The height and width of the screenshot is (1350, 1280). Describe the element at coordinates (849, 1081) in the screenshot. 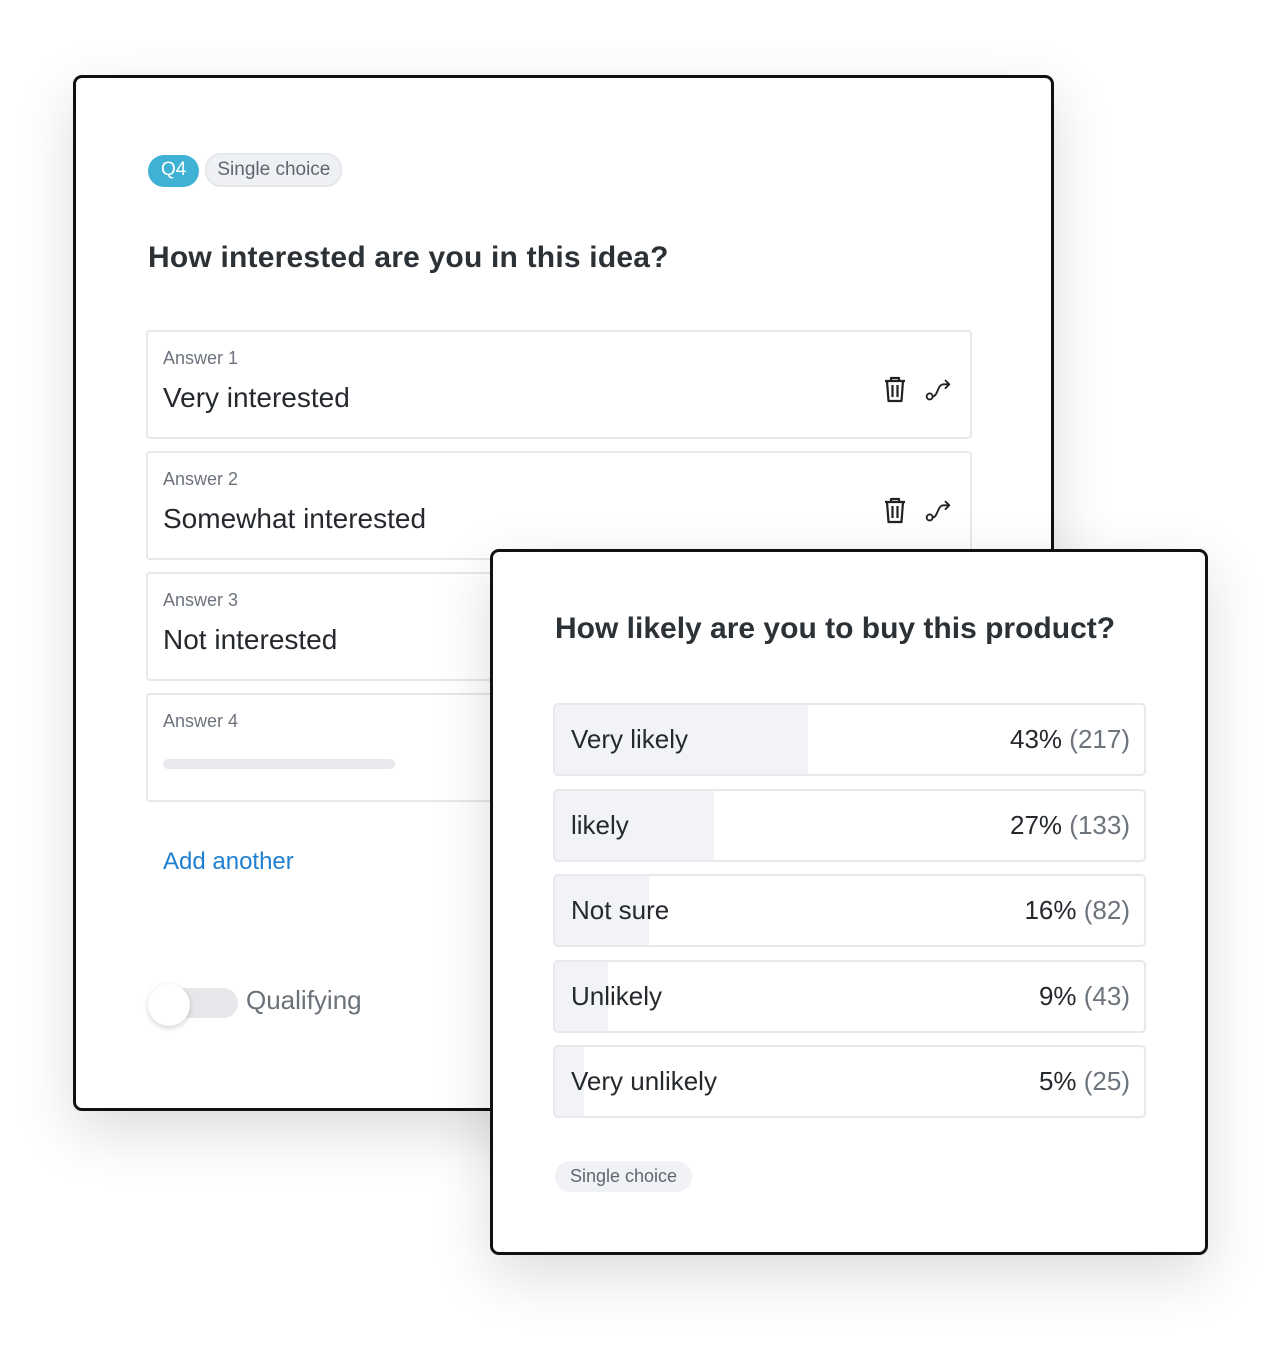

I see `result-row: Very unlikely 5% (25)` at that location.